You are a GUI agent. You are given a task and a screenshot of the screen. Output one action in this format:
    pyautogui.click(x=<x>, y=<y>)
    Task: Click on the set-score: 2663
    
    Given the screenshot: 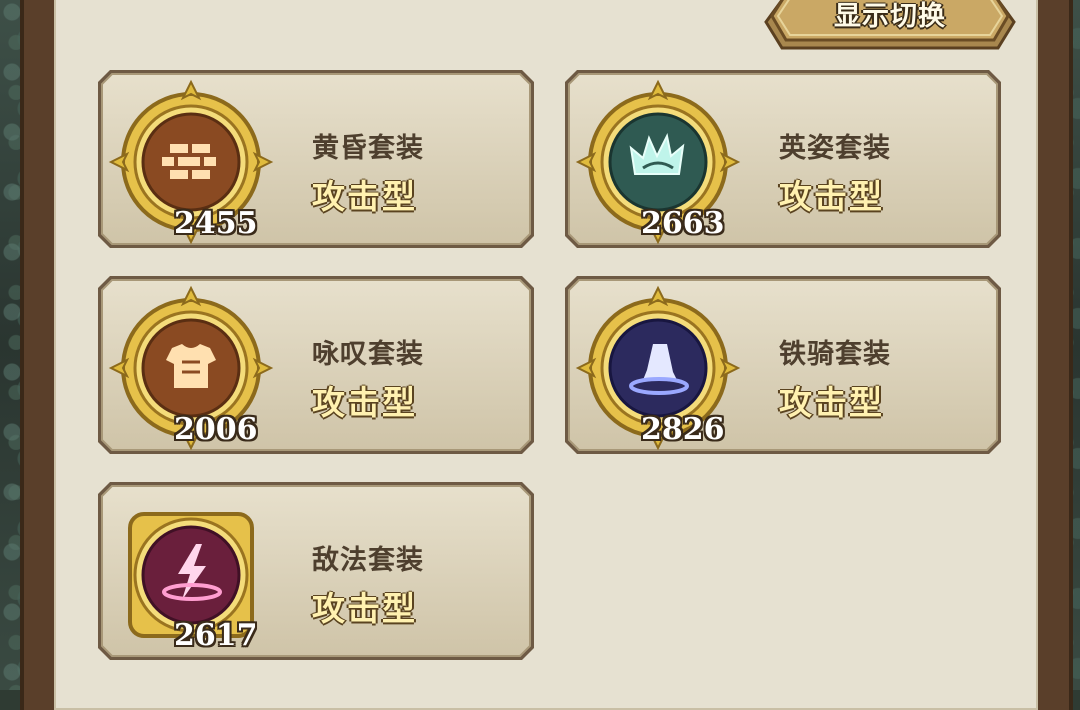 What is the action you would take?
    pyautogui.click(x=683, y=223)
    